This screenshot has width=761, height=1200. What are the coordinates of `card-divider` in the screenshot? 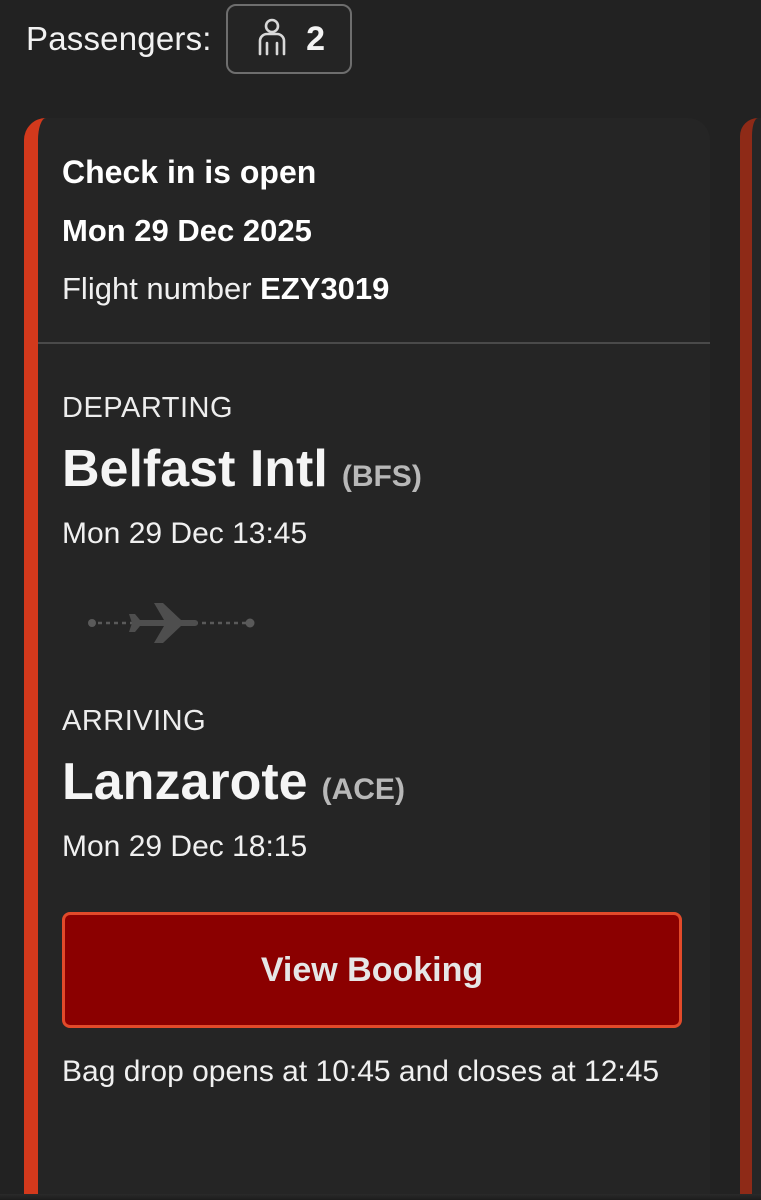 It's located at (374, 343).